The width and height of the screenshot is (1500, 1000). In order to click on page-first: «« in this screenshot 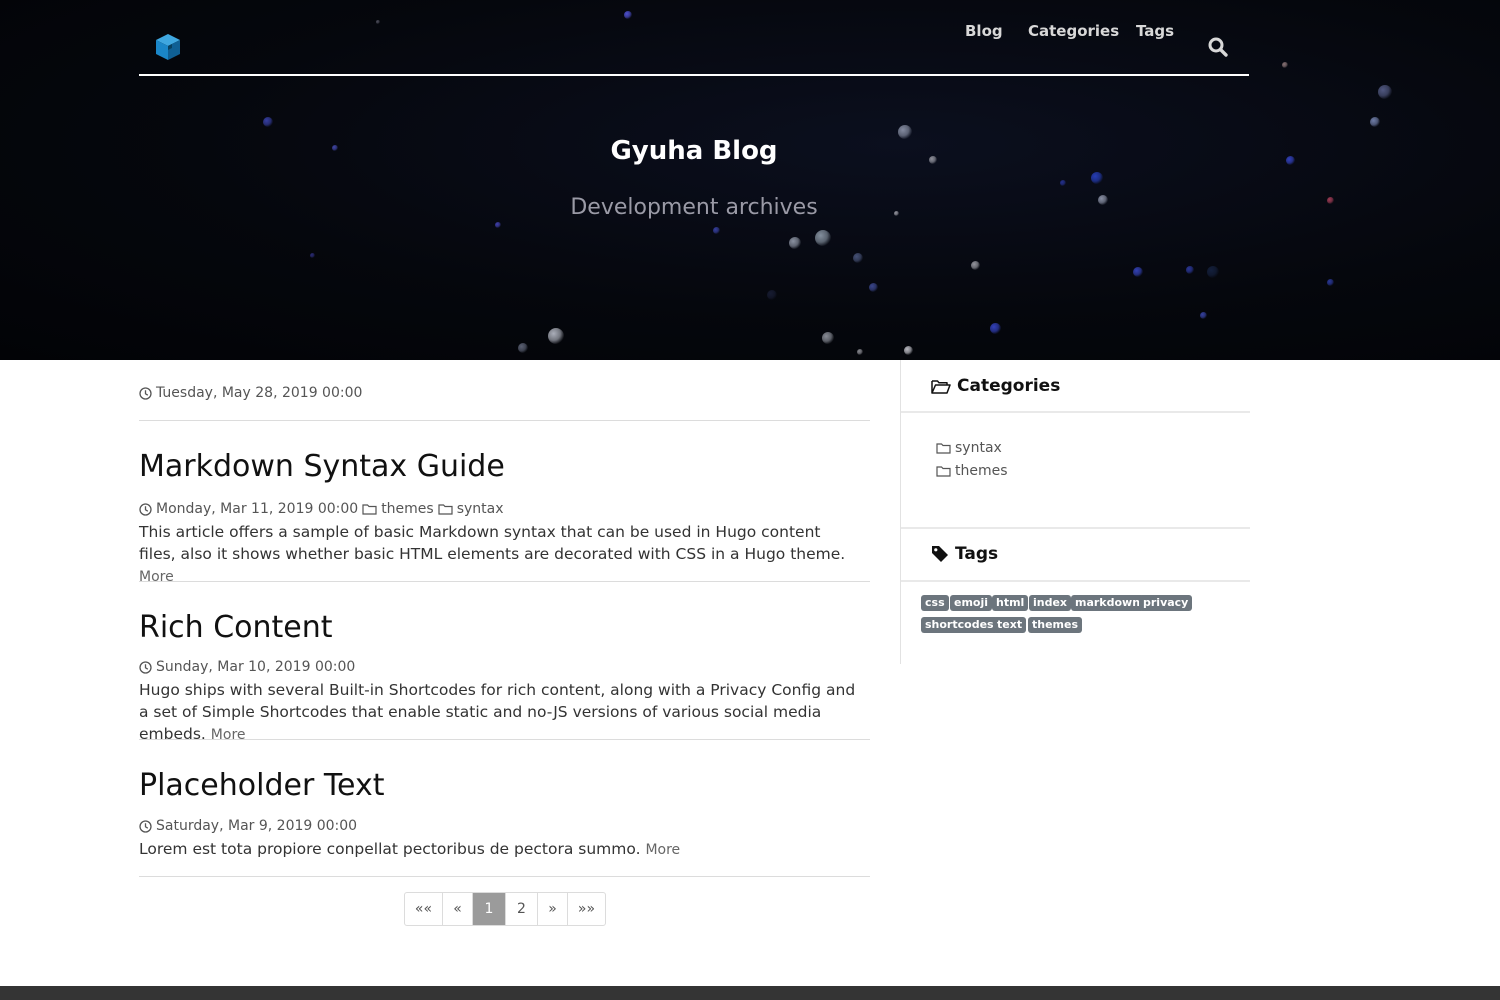, I will do `click(423, 909)`.